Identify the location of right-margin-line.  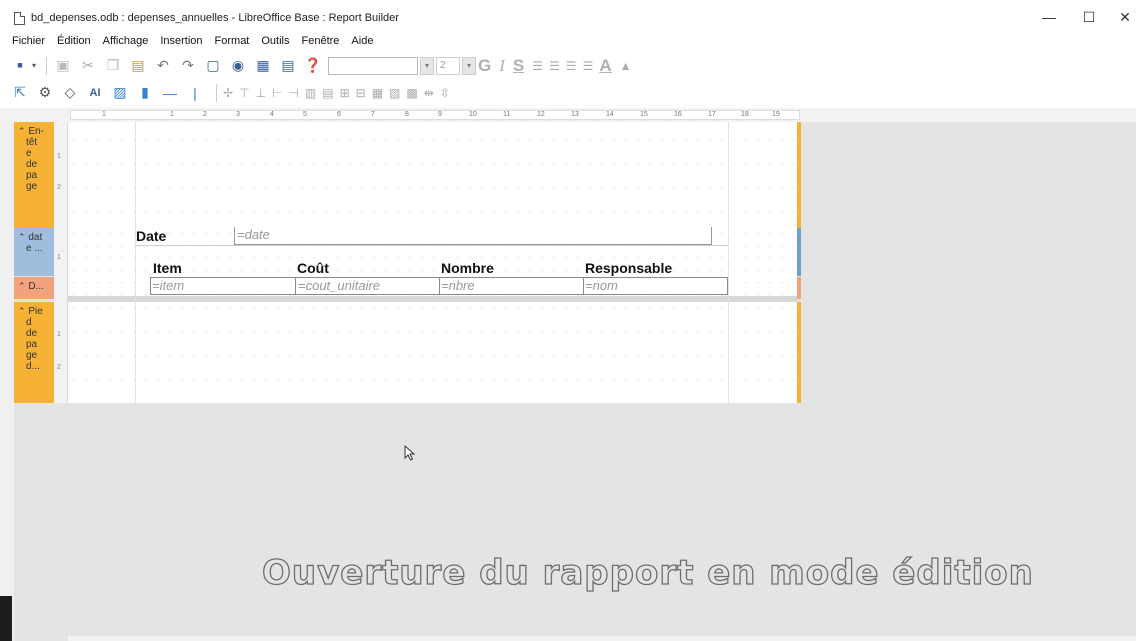
(728, 262).